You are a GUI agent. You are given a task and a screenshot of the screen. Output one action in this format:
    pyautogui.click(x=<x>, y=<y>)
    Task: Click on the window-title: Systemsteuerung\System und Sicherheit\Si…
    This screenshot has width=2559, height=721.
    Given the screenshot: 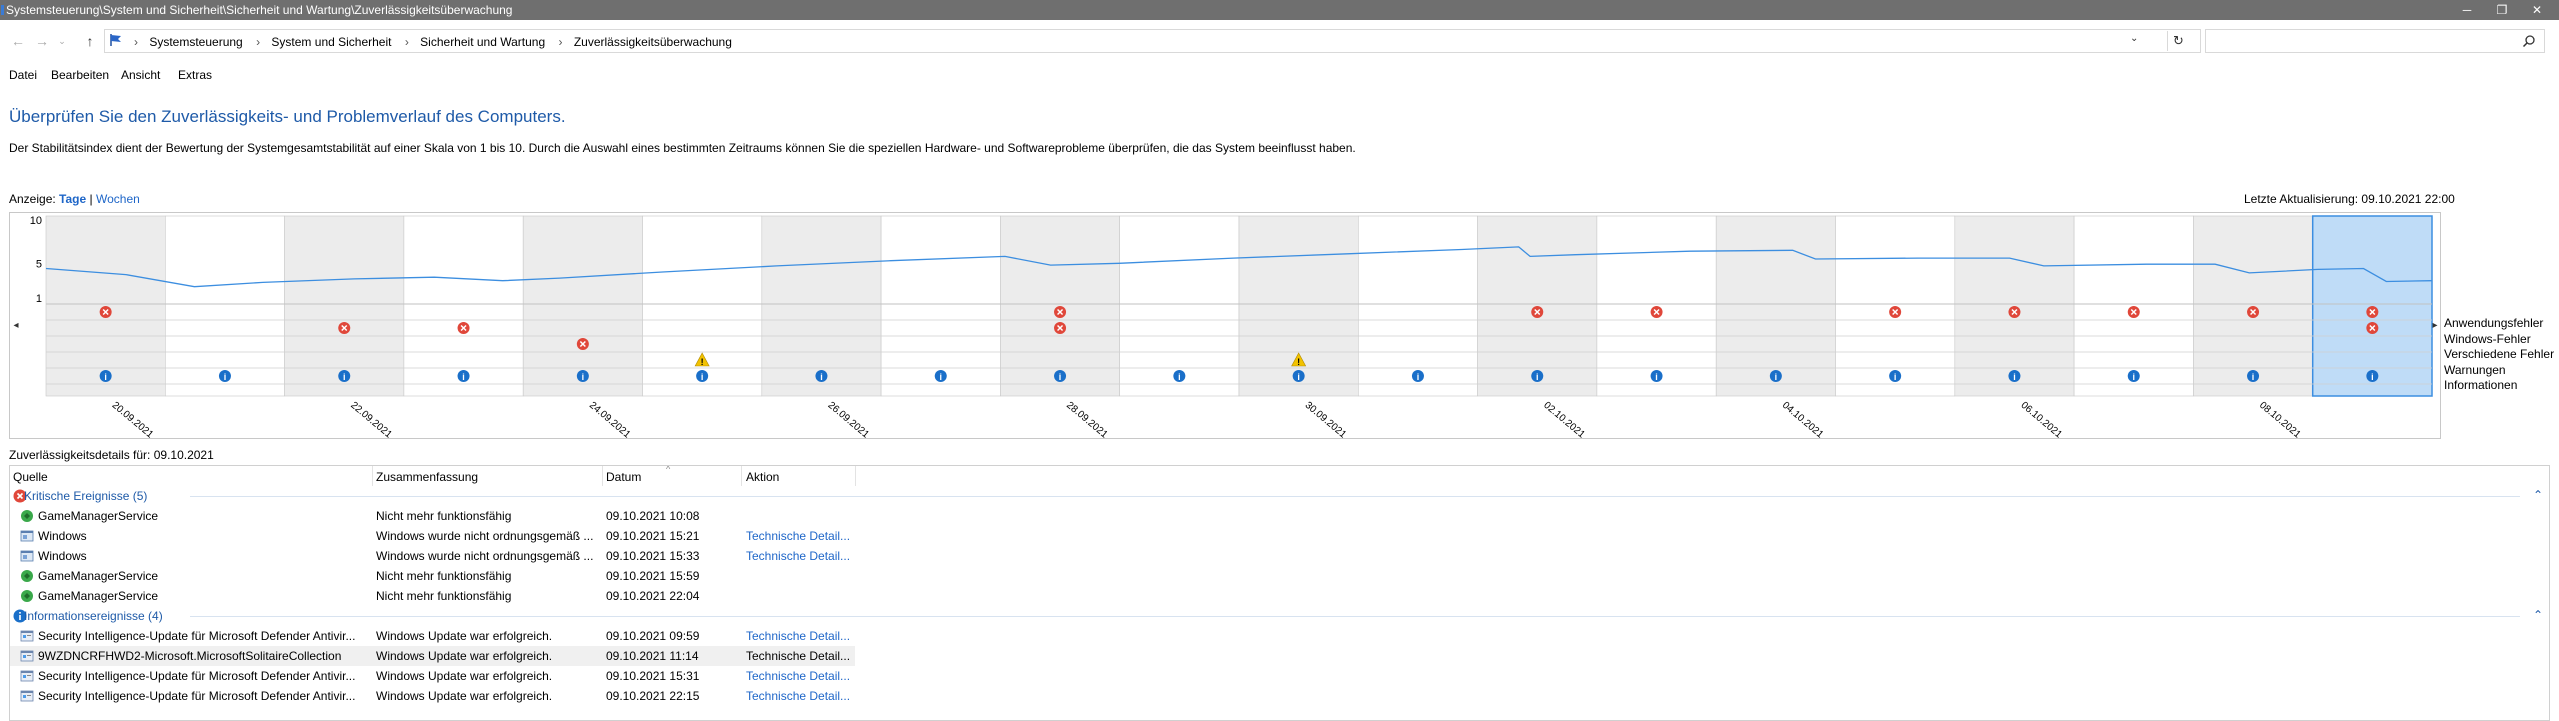 What is the action you would take?
    pyautogui.click(x=259, y=10)
    